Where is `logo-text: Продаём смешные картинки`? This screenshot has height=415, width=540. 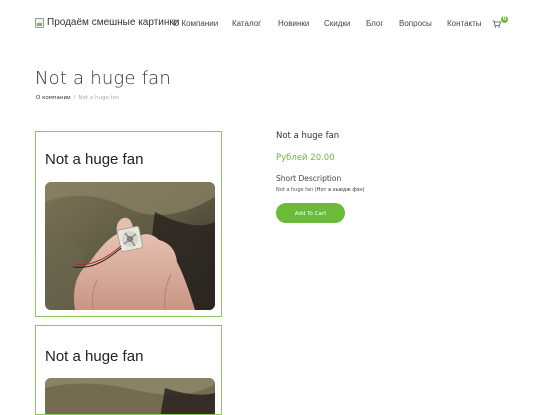
logo-text: Продаём смешные картинки is located at coordinates (113, 22).